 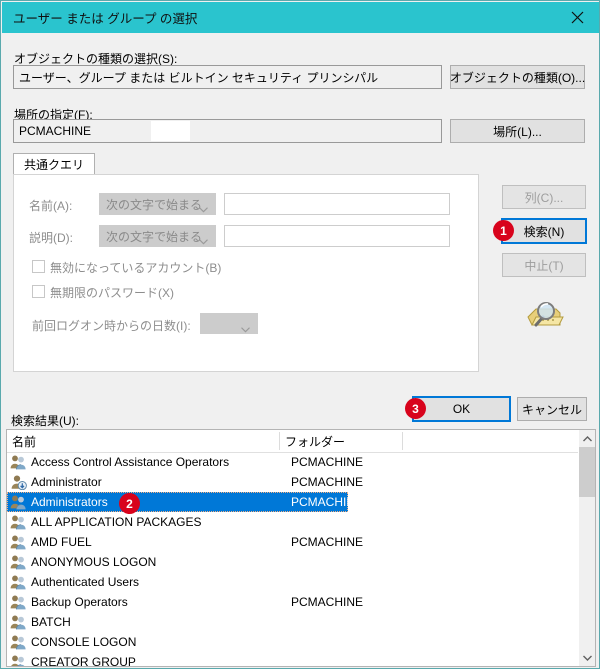 What do you see at coordinates (154, 204) in the screenshot?
I see `query-name-condition-value: 次の文字で始まる` at bounding box center [154, 204].